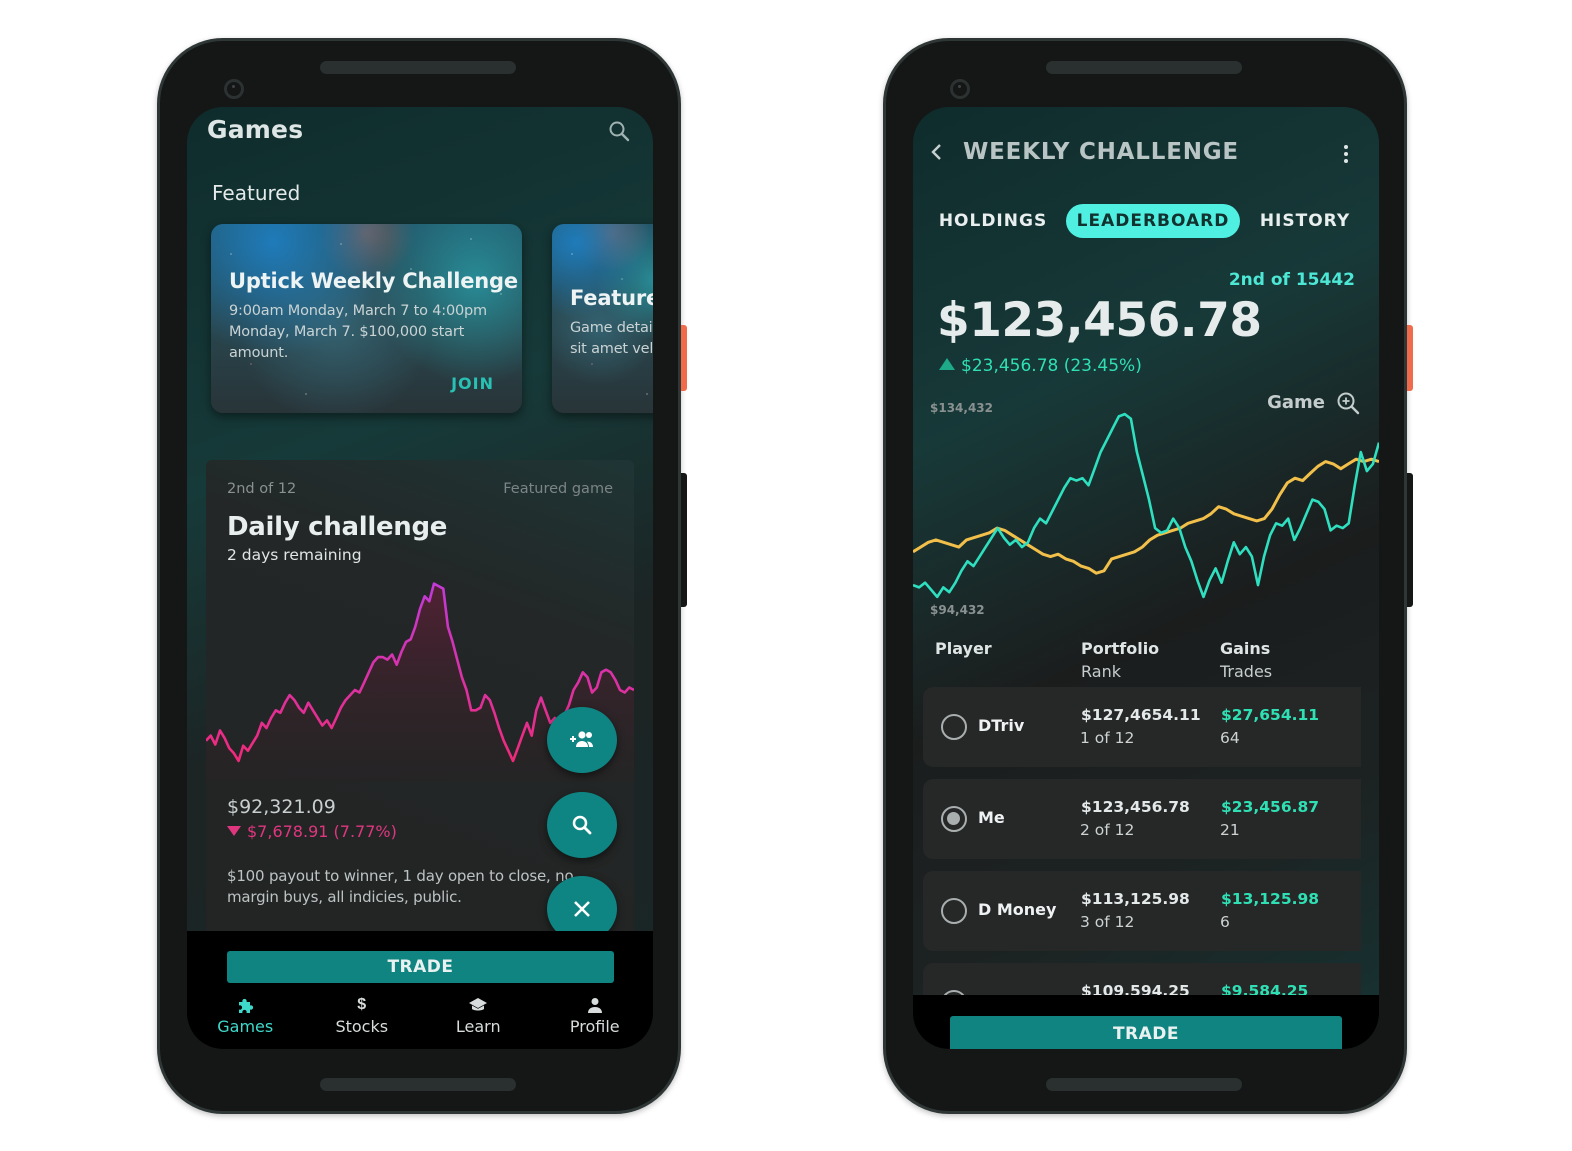 This screenshot has width=1572, height=1151. I want to click on weekly-challenge-chart, so click(1146, 505).